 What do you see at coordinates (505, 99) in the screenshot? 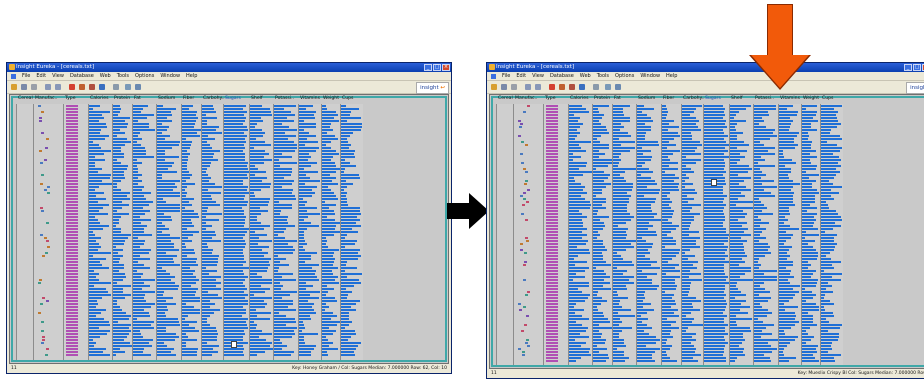
I see `column-header-cereal: Cereal` at bounding box center [505, 99].